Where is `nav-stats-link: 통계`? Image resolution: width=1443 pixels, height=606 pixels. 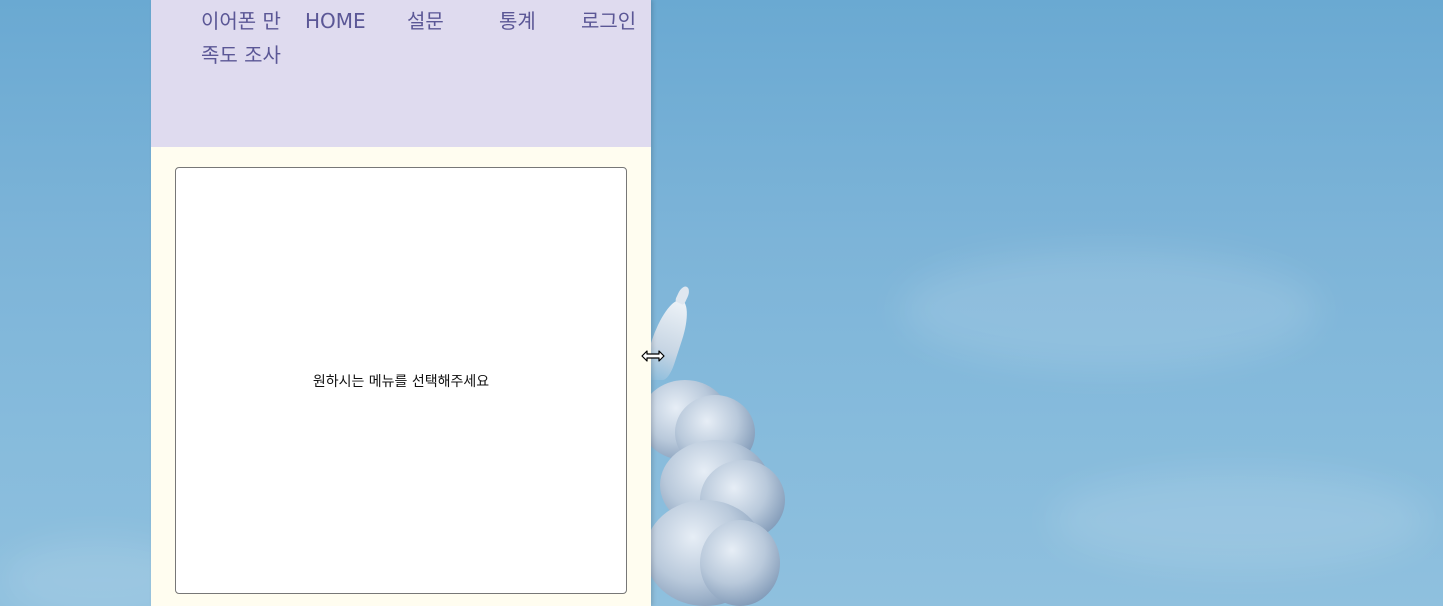 nav-stats-link: 통계 is located at coordinates (517, 21).